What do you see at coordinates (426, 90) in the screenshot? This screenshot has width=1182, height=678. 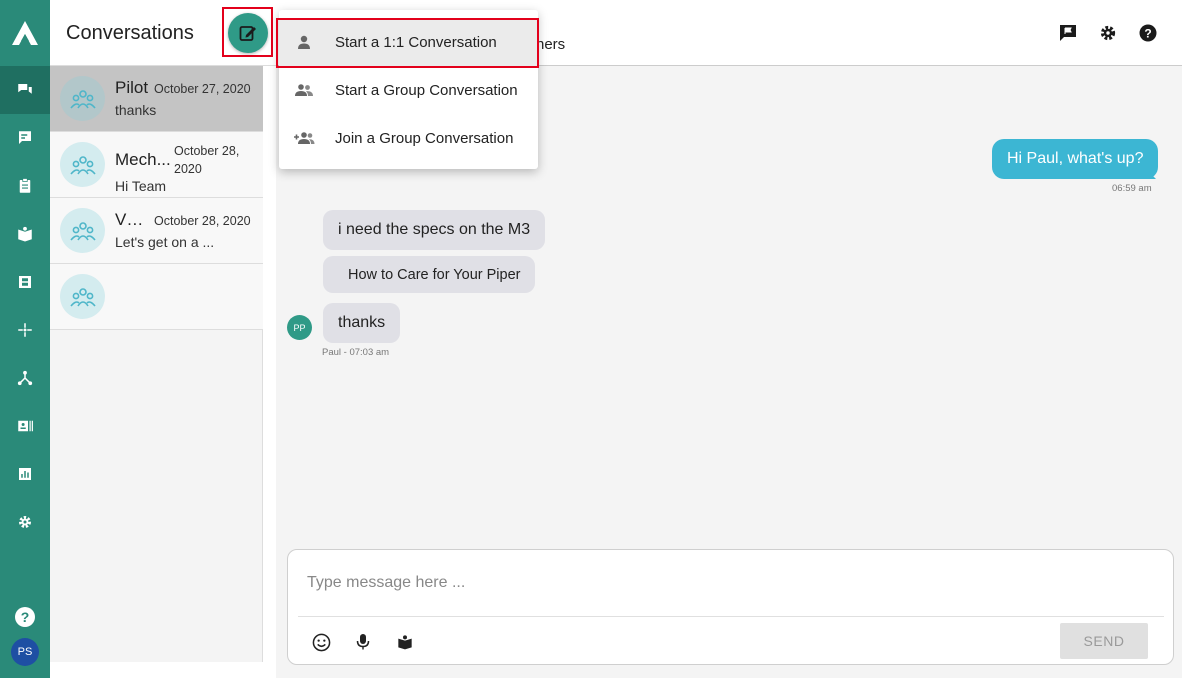 I see `menu-item-label: Start a Group Conversation` at bounding box center [426, 90].